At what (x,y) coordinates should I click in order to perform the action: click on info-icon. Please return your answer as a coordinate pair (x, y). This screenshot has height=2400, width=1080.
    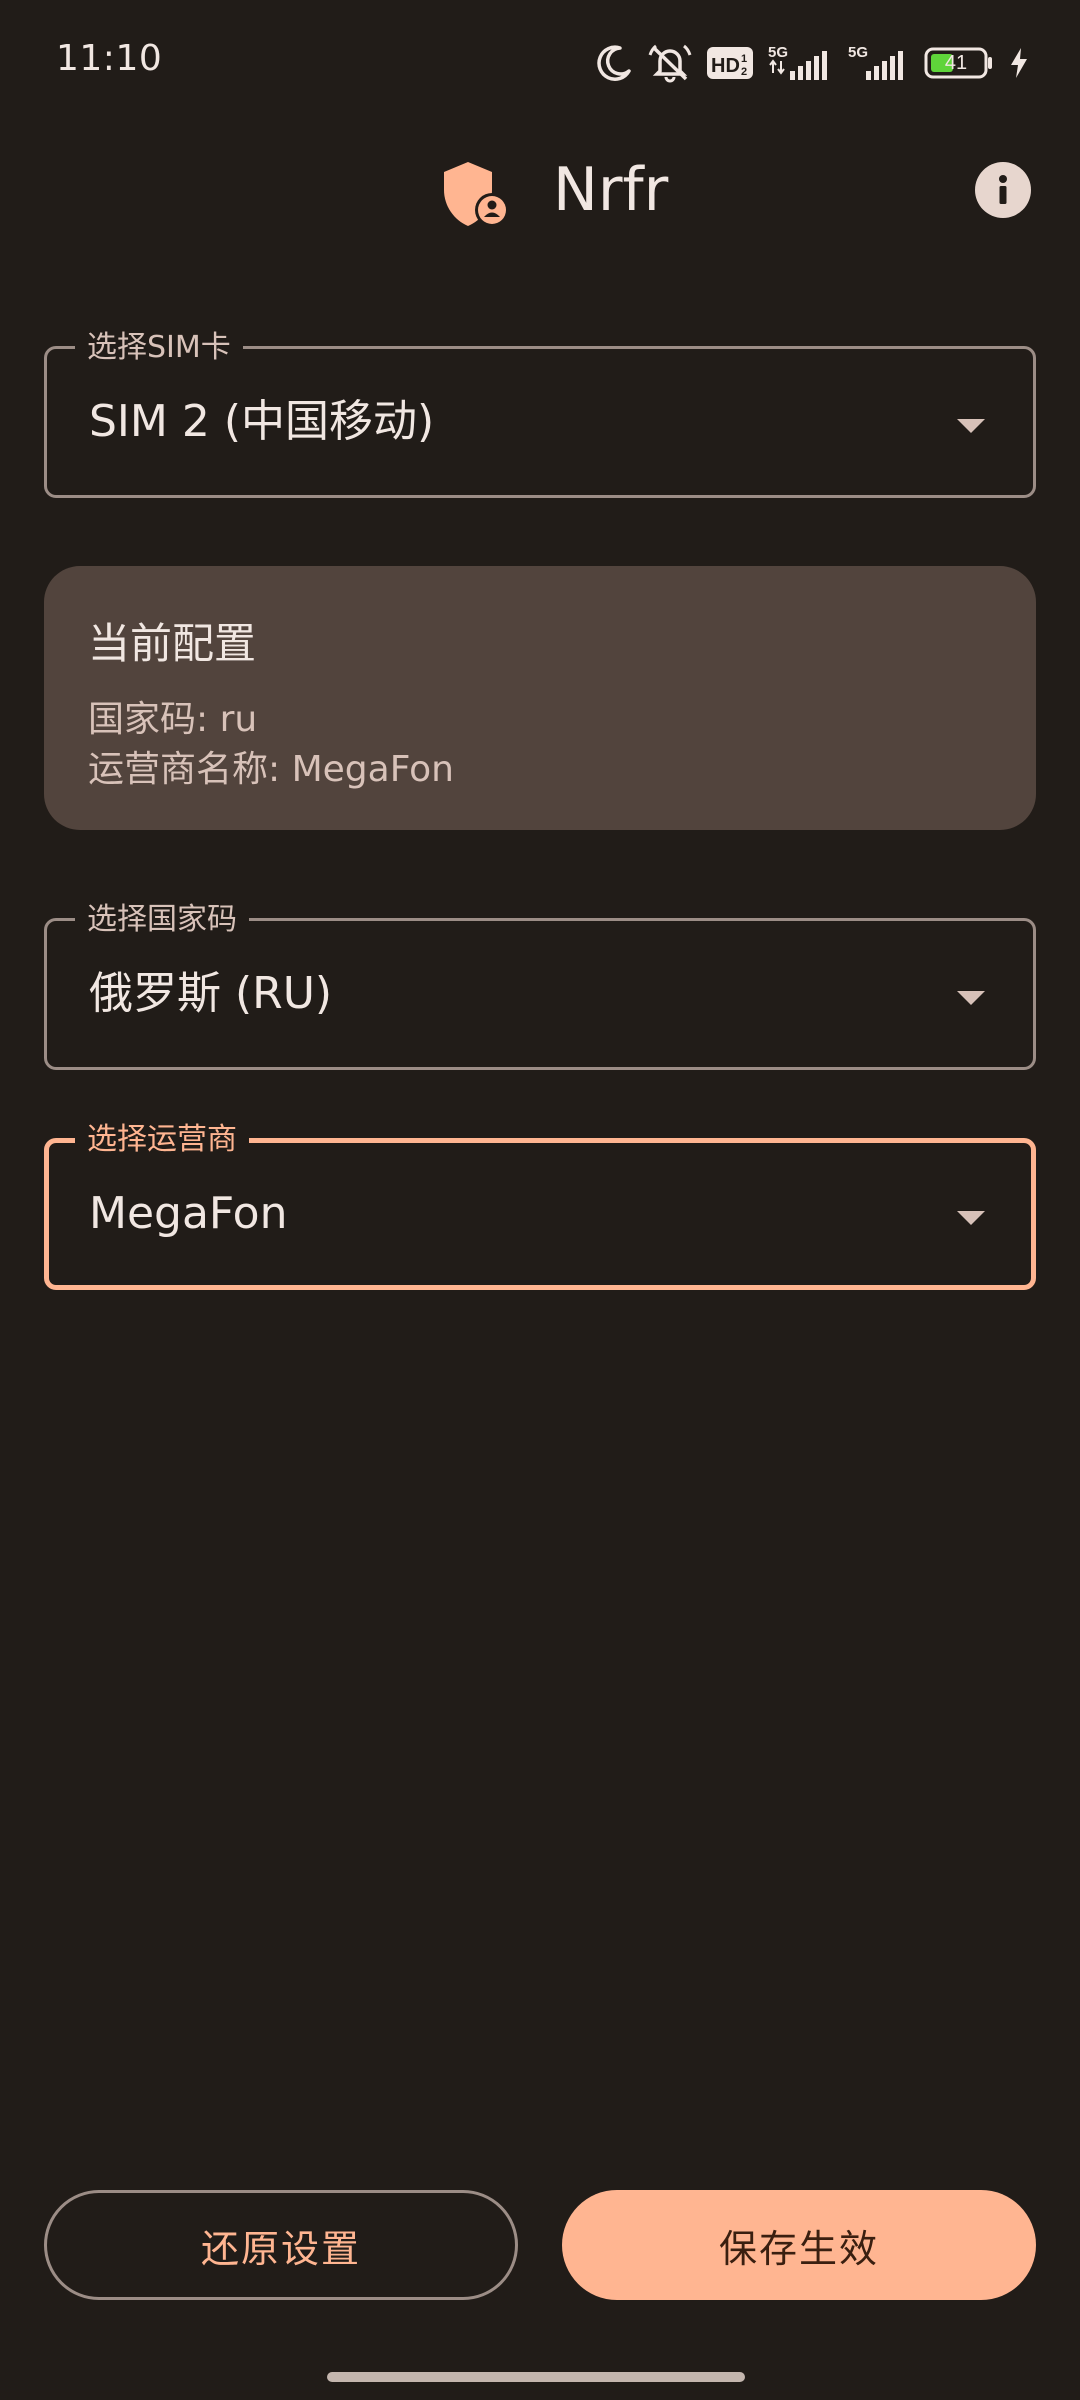
    Looking at the image, I should click on (1003, 189).